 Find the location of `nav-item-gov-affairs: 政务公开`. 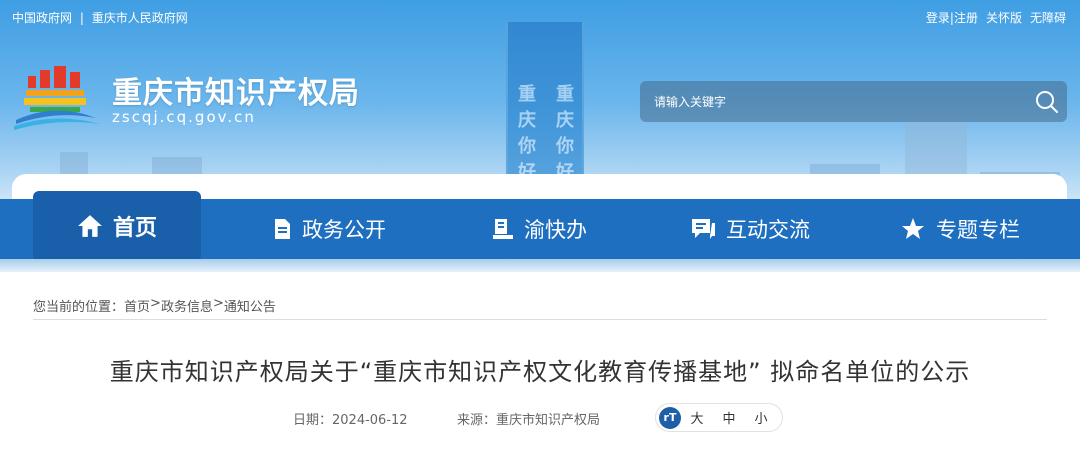

nav-item-gov-affairs: 政务公开 is located at coordinates (329, 229).